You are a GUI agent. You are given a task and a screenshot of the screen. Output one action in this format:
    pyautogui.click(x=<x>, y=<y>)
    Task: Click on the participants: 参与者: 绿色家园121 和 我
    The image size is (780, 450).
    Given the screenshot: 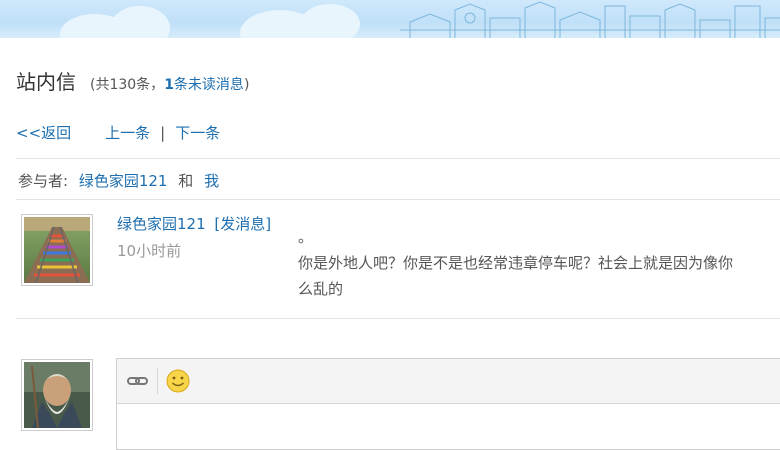 What is the action you would take?
    pyautogui.click(x=118, y=180)
    